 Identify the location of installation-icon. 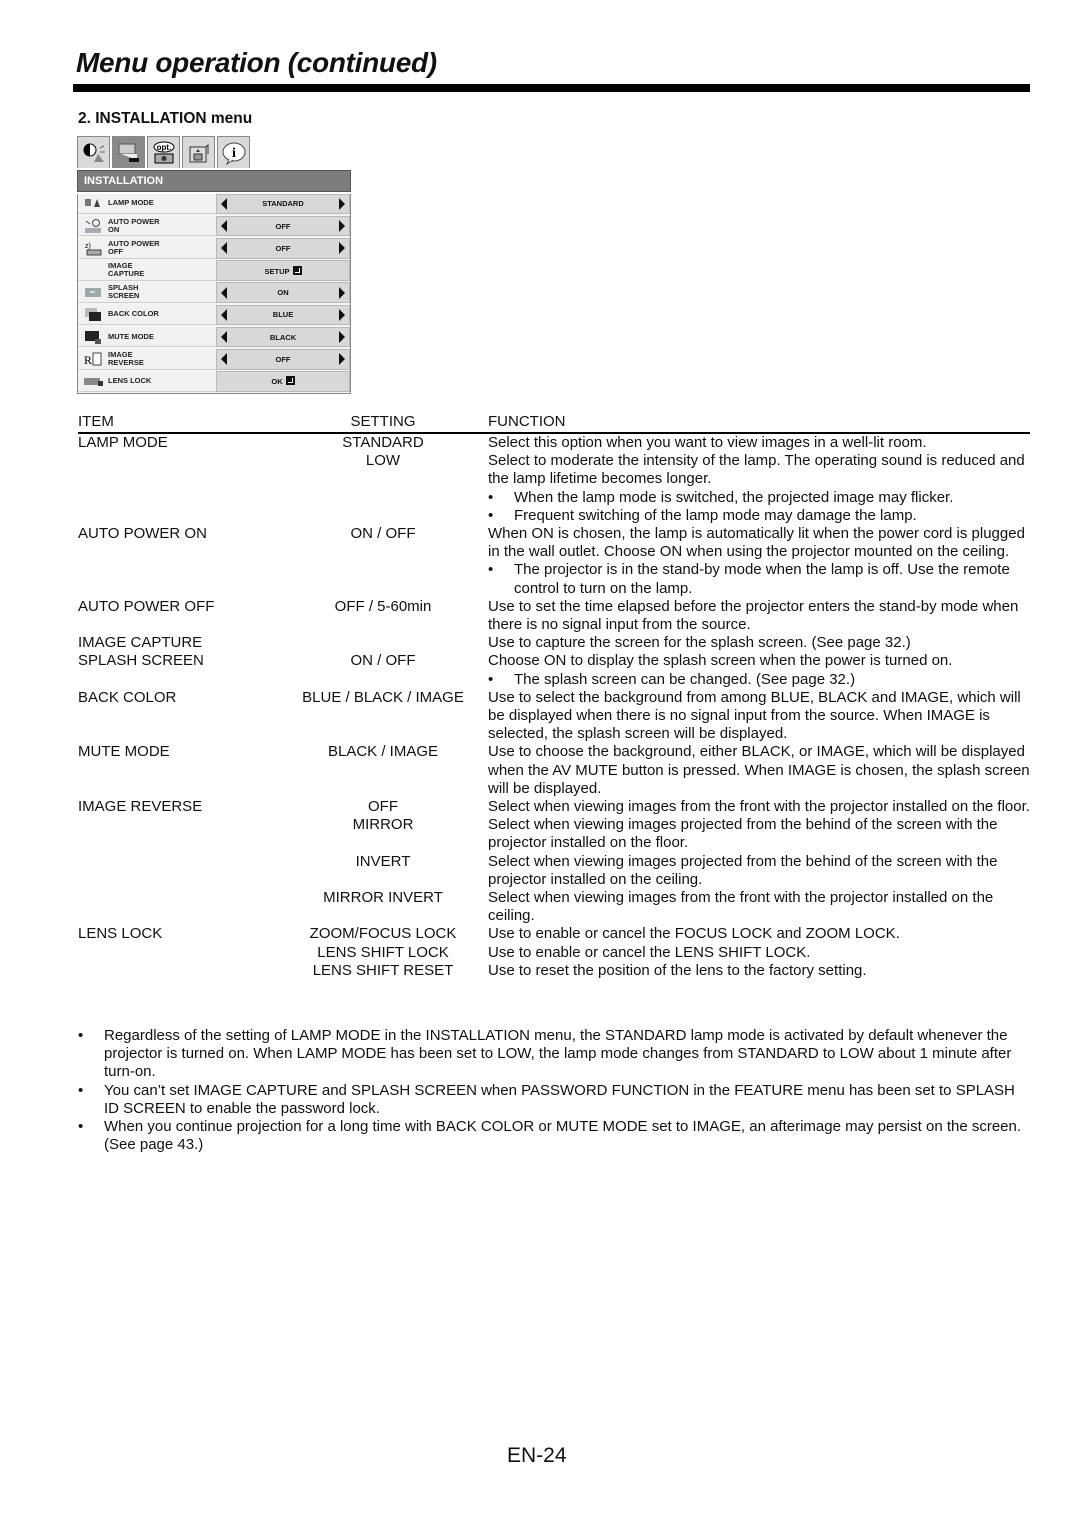
(128, 152).